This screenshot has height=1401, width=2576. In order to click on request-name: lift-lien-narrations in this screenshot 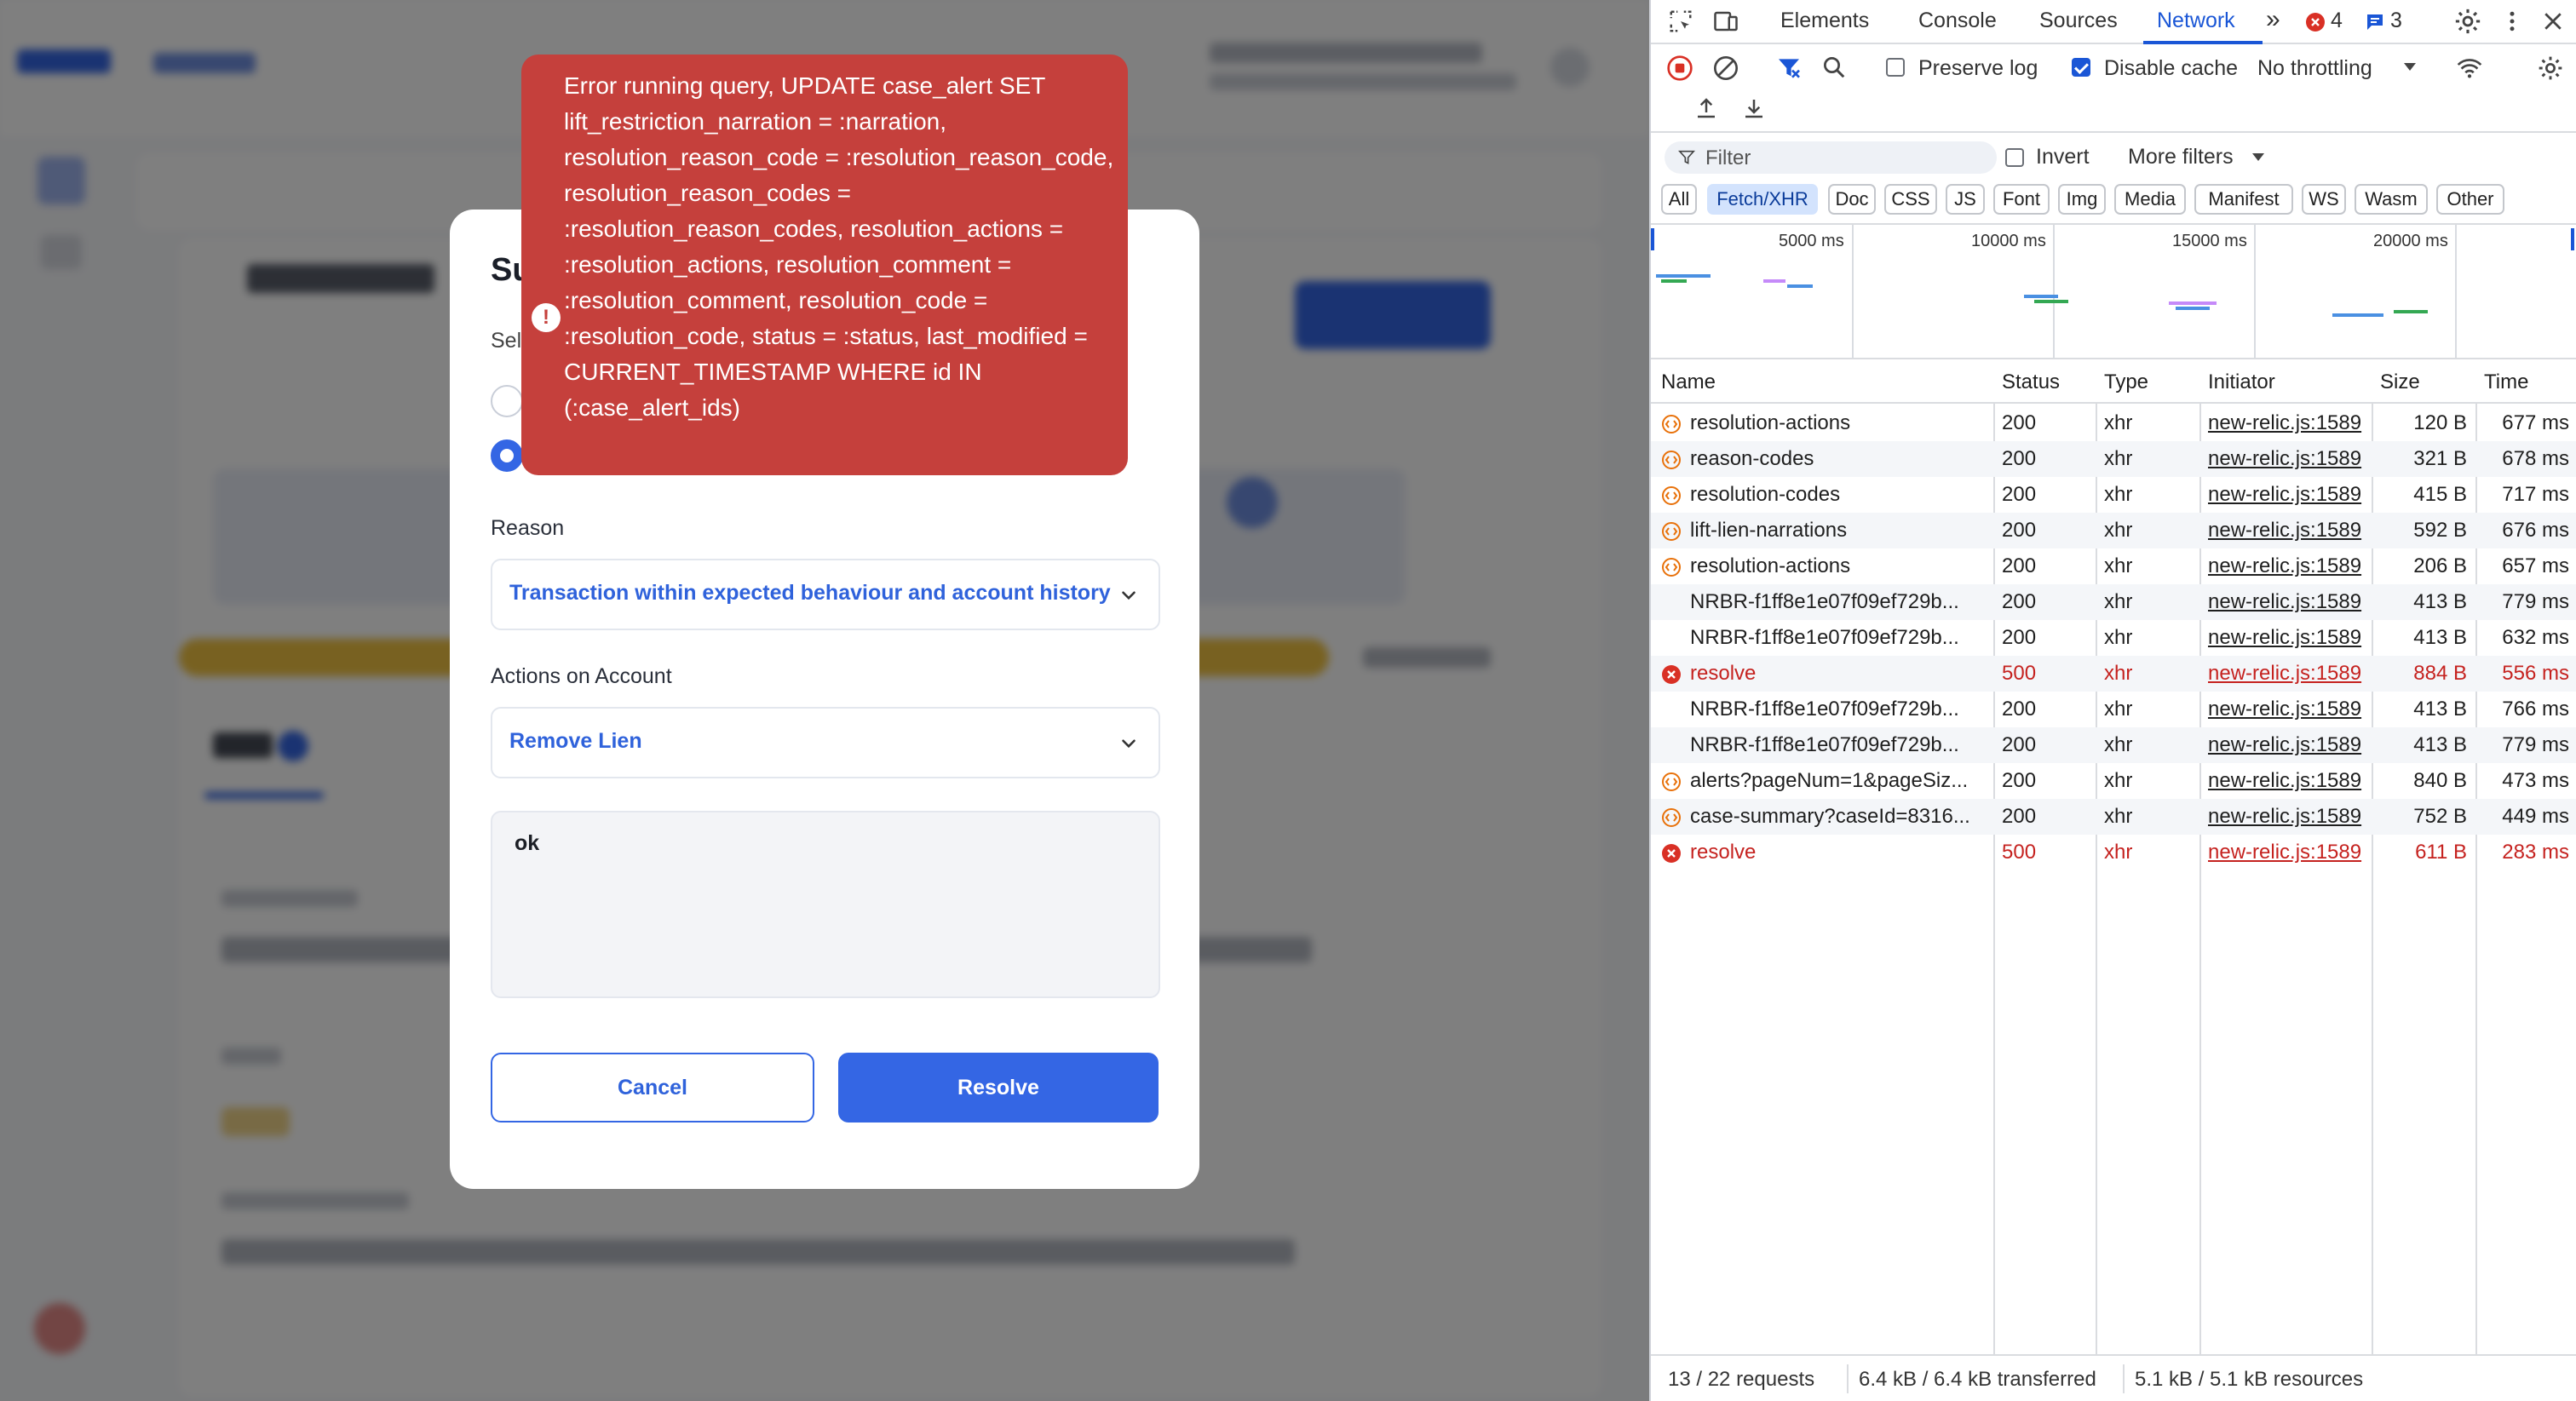, I will do `click(1839, 530)`.